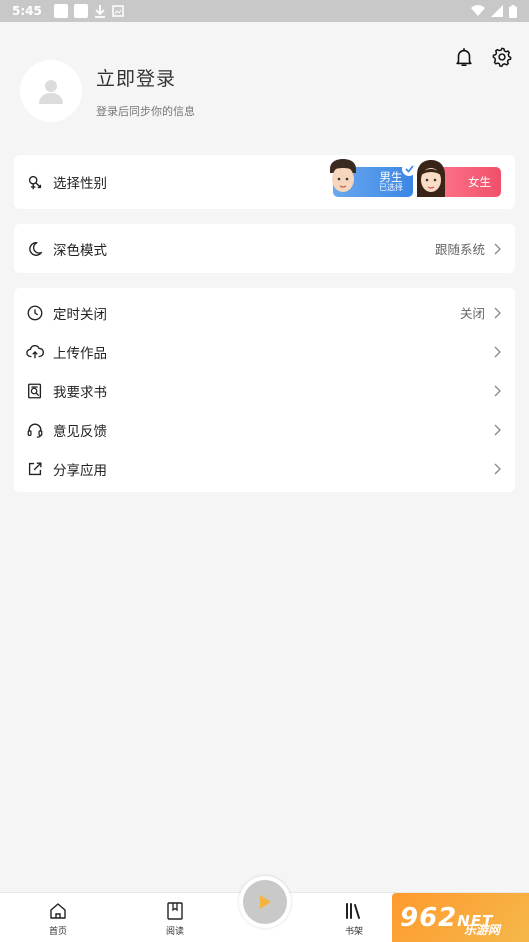 Image resolution: width=529 pixels, height=942 pixels. I want to click on moon-icon, so click(35, 248).